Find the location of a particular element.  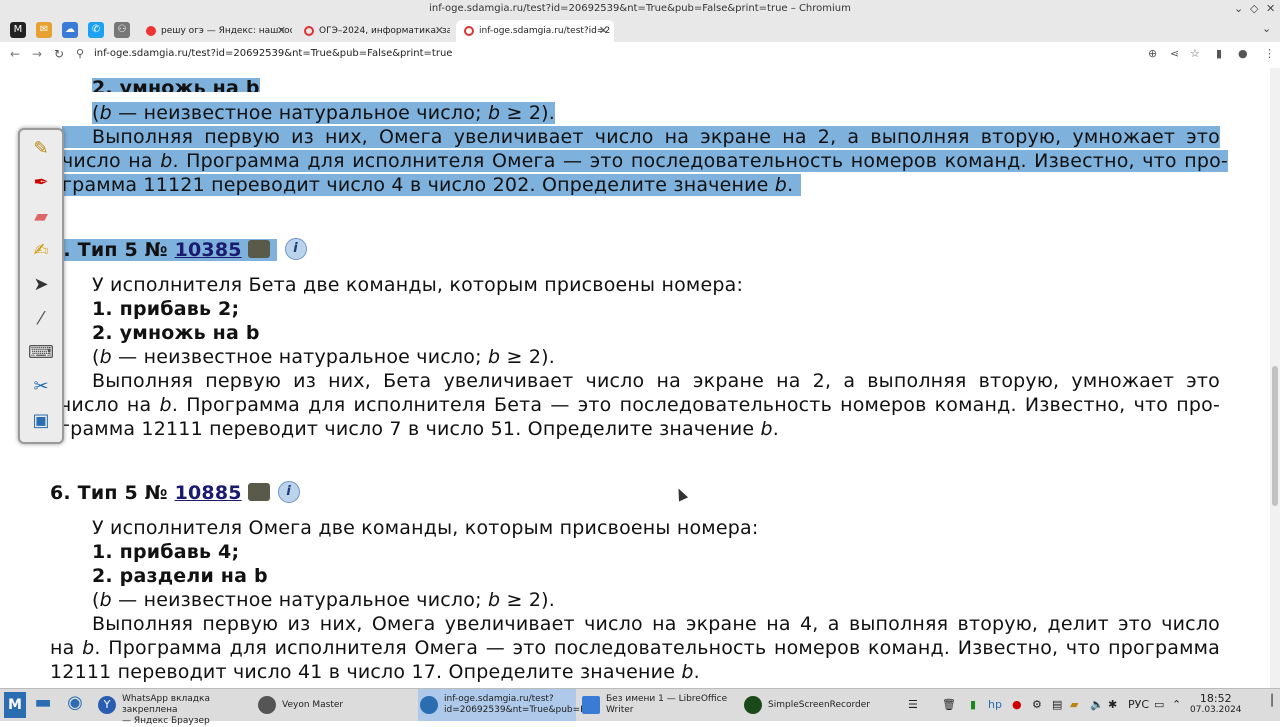

bookmark-icon: ☆ is located at coordinates (1195, 53).